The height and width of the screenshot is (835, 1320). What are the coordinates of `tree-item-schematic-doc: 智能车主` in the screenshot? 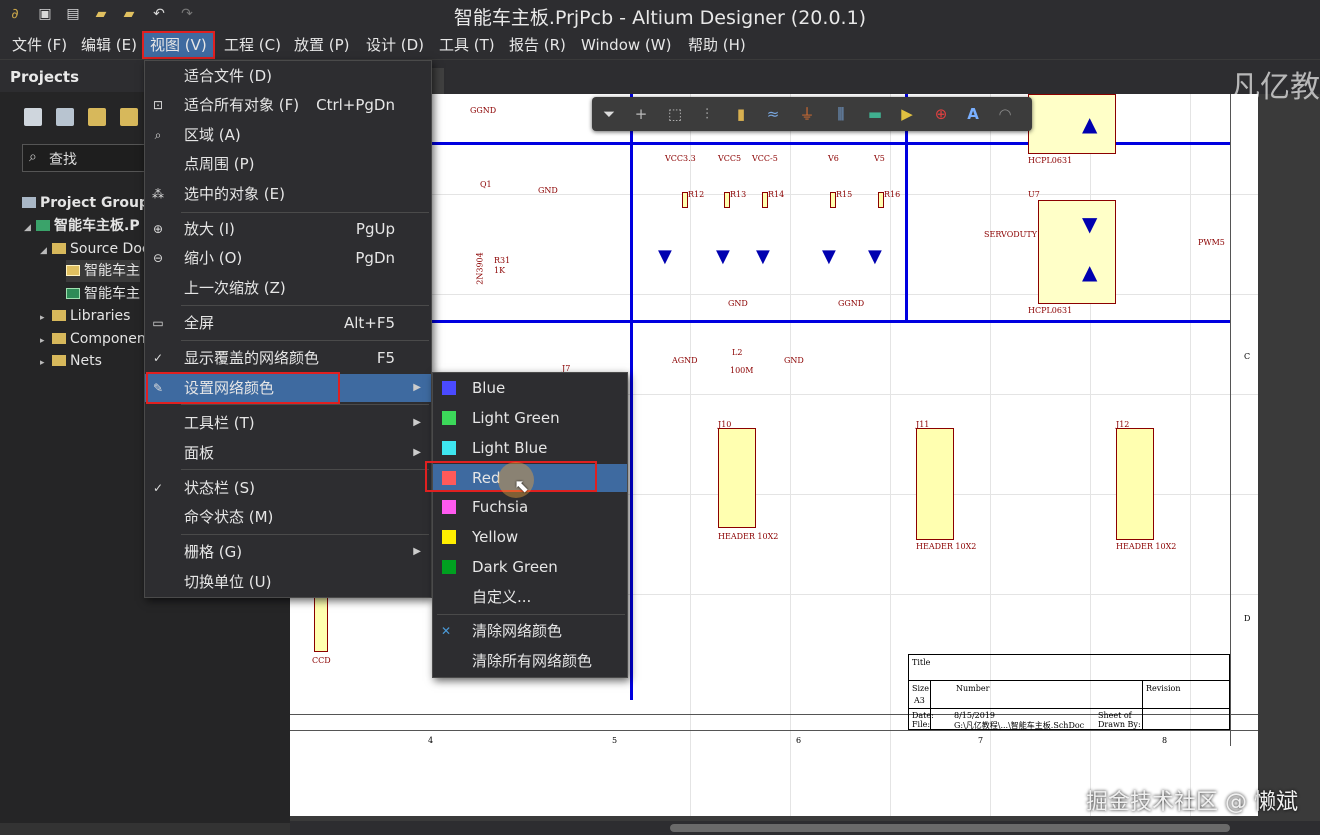 It's located at (103, 271).